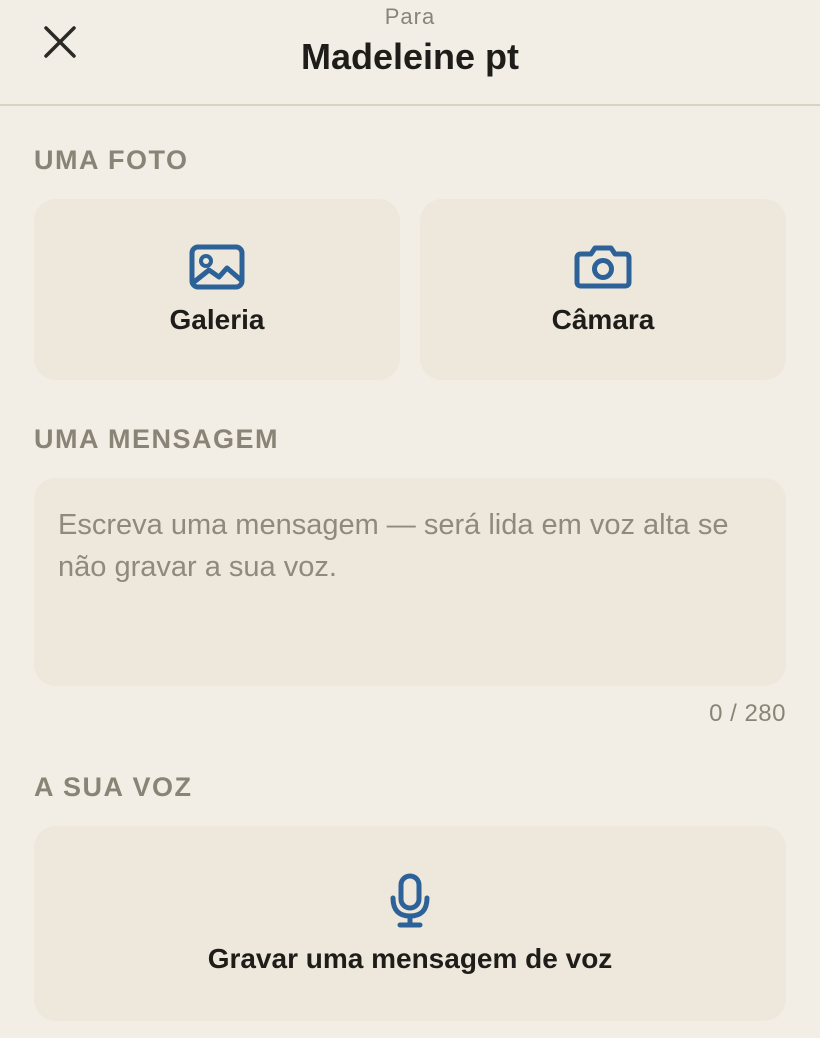  Describe the element at coordinates (217, 289) in the screenshot. I see `gallery-button: Galeria` at that location.